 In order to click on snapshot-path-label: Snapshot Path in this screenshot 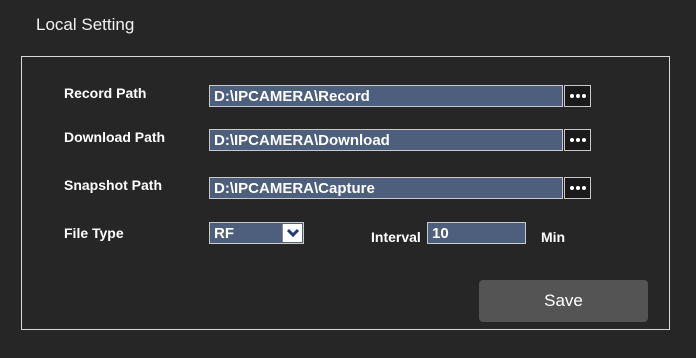, I will do `click(113, 185)`.